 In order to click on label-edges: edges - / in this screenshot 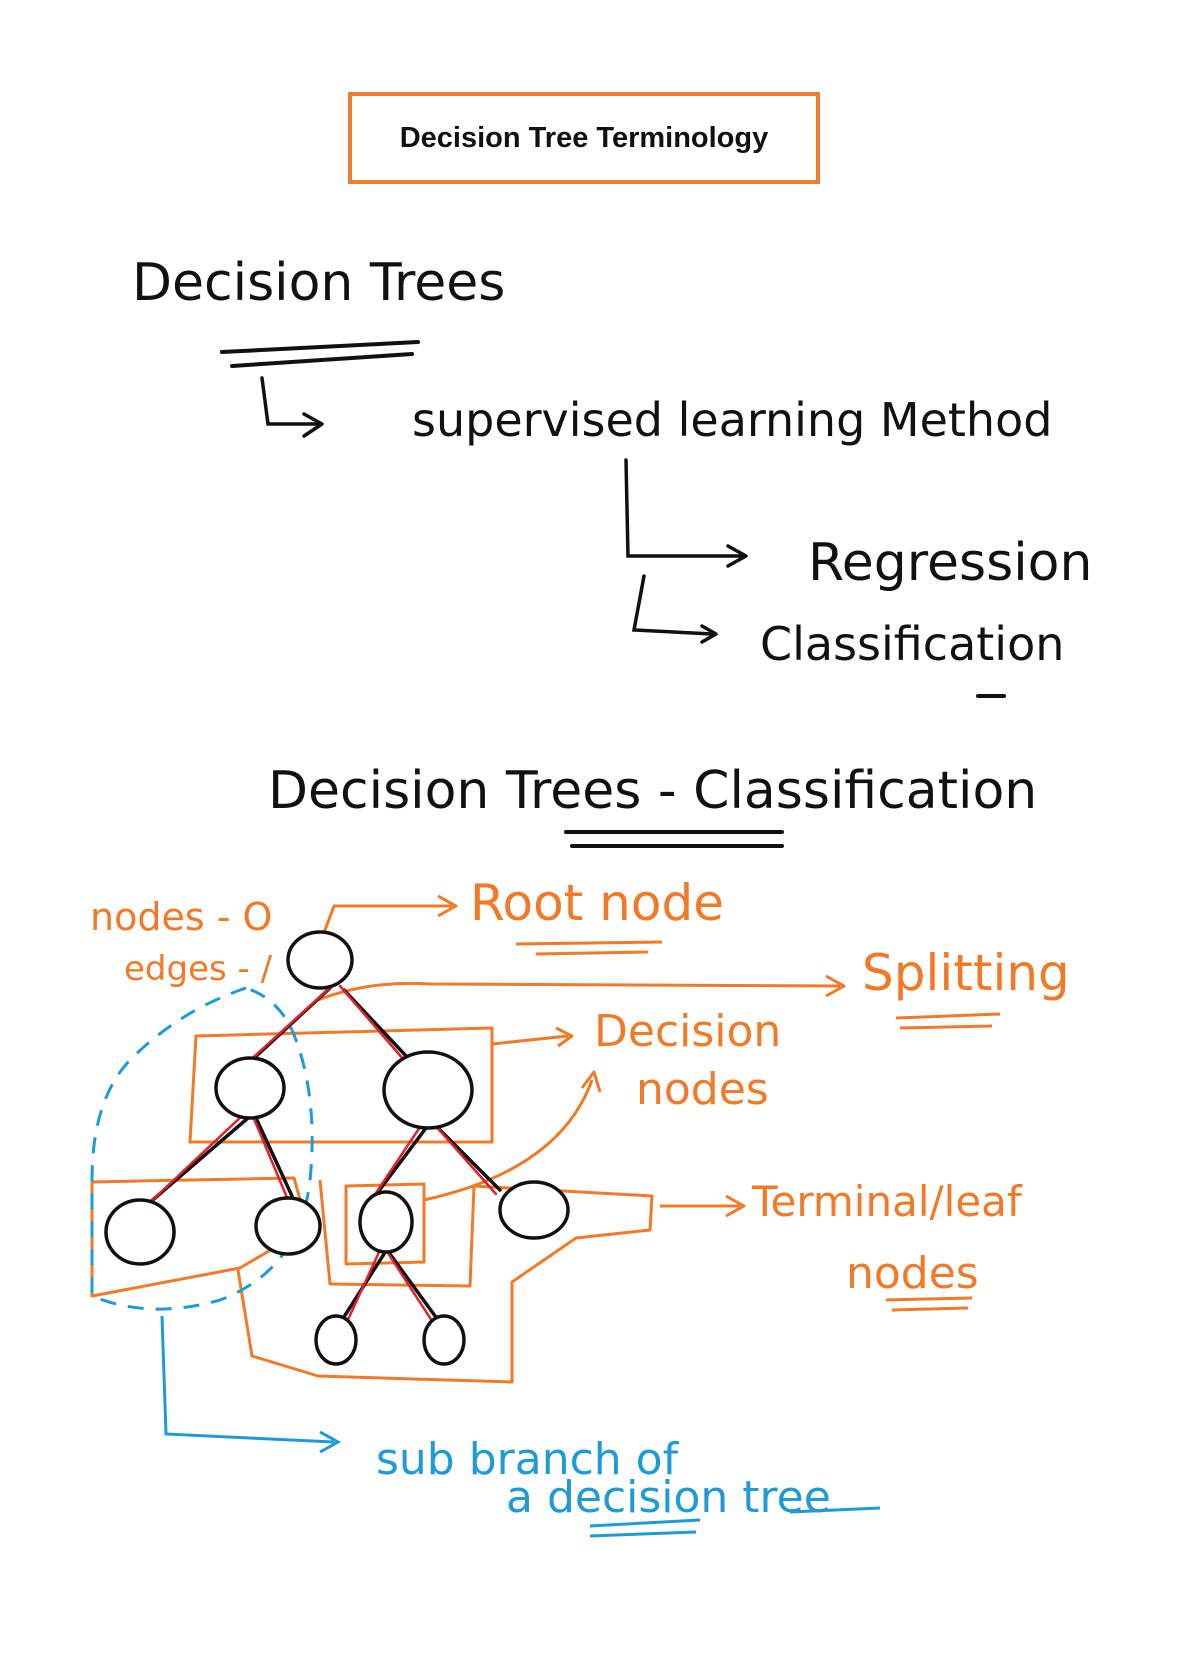, I will do `click(198, 969)`.